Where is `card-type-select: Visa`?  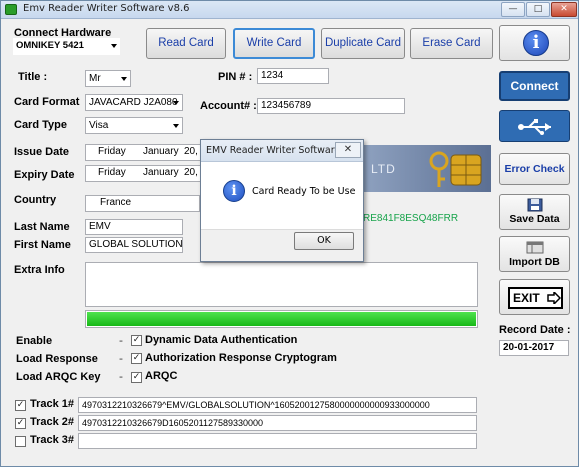
card-type-select: Visa is located at coordinates (134, 125).